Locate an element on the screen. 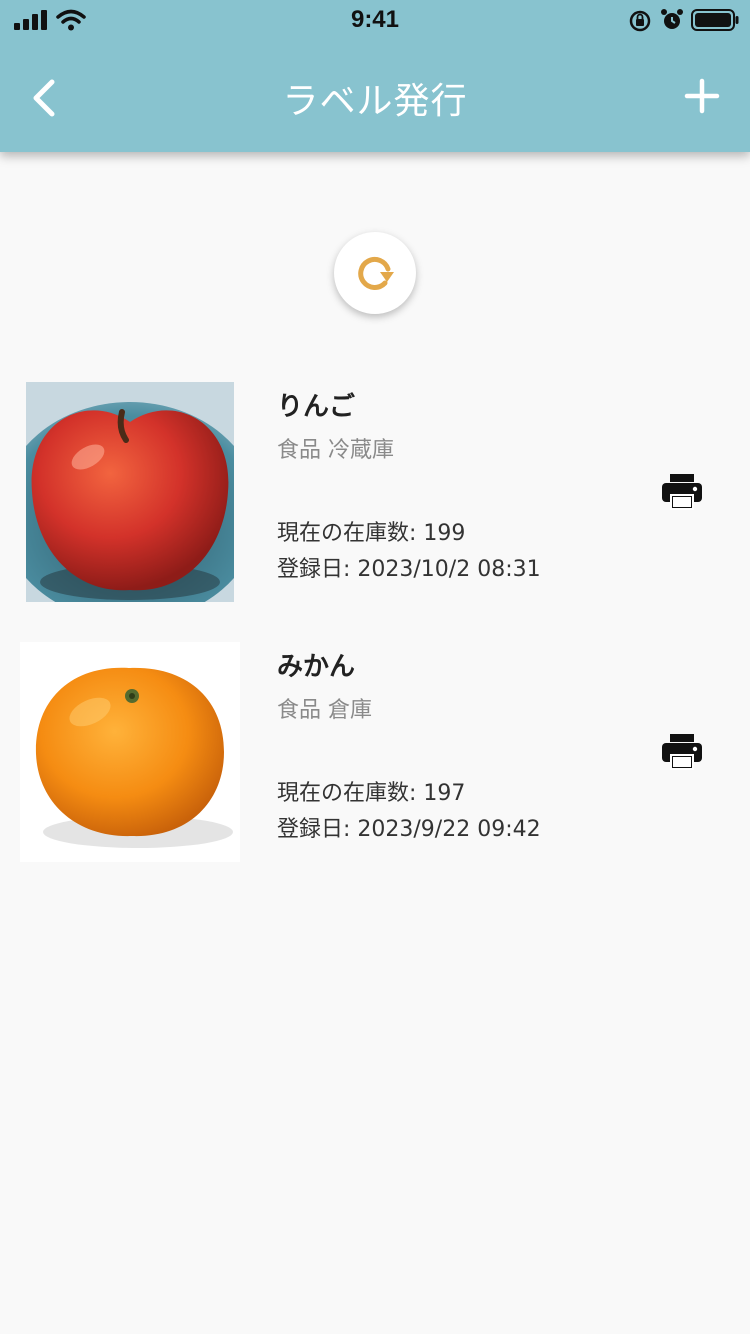  item-date: 登録日: 2023/9/22 09:42 is located at coordinates (409, 829).